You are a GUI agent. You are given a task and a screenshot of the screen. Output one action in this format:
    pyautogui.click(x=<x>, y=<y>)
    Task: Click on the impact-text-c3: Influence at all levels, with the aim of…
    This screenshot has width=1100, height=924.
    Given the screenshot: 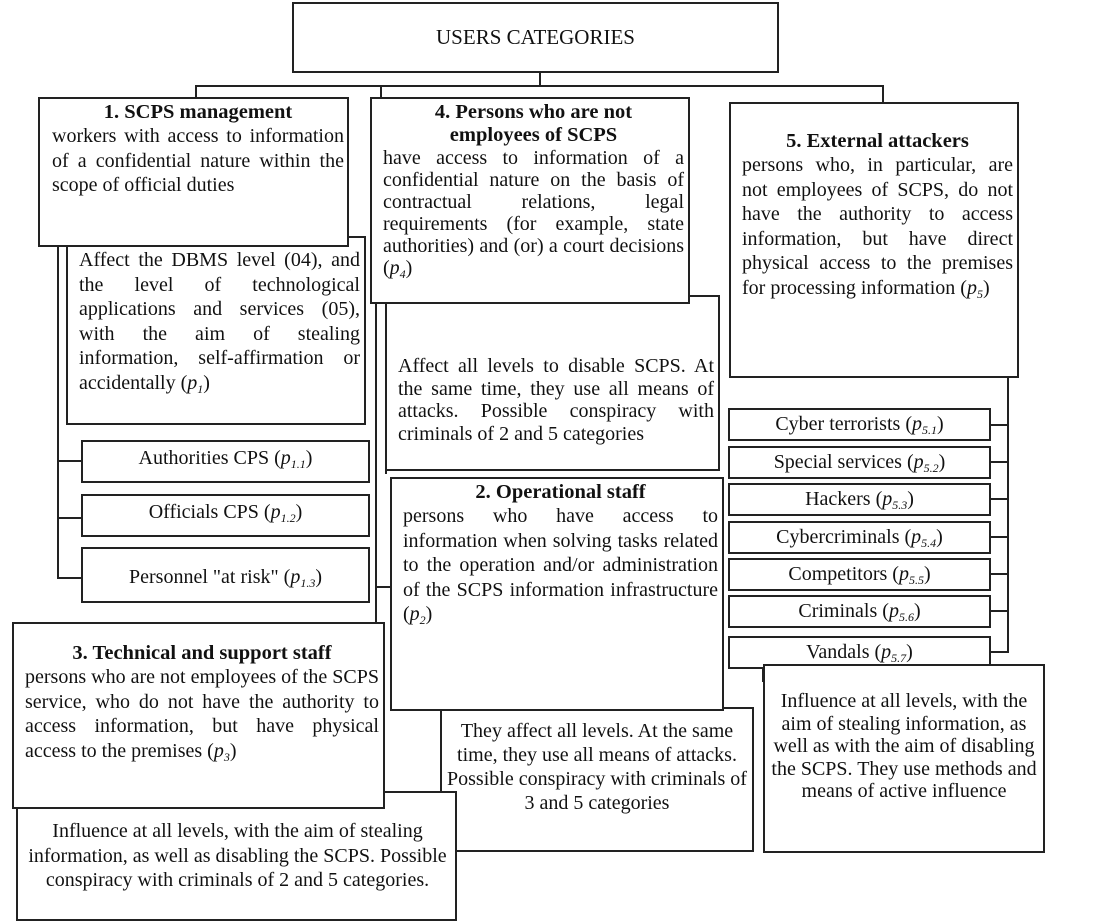 What is the action you would take?
    pyautogui.click(x=237, y=855)
    